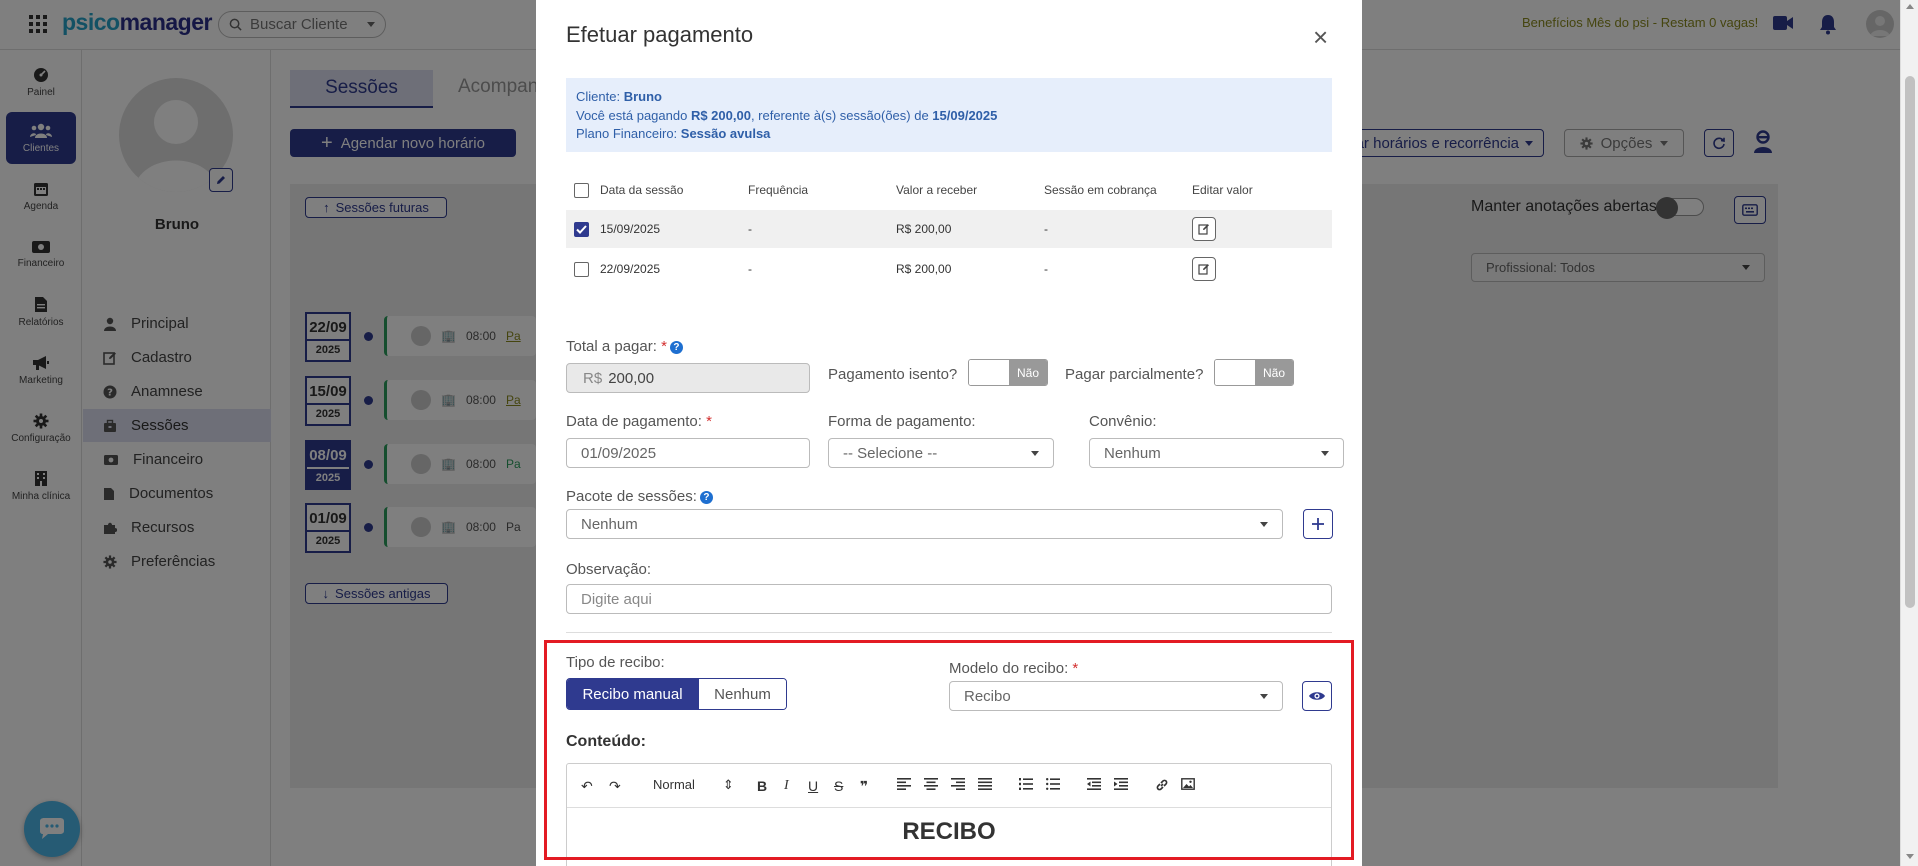 This screenshot has width=1918, height=866. What do you see at coordinates (778, 190) in the screenshot?
I see `col-header-frequency: Frequência` at bounding box center [778, 190].